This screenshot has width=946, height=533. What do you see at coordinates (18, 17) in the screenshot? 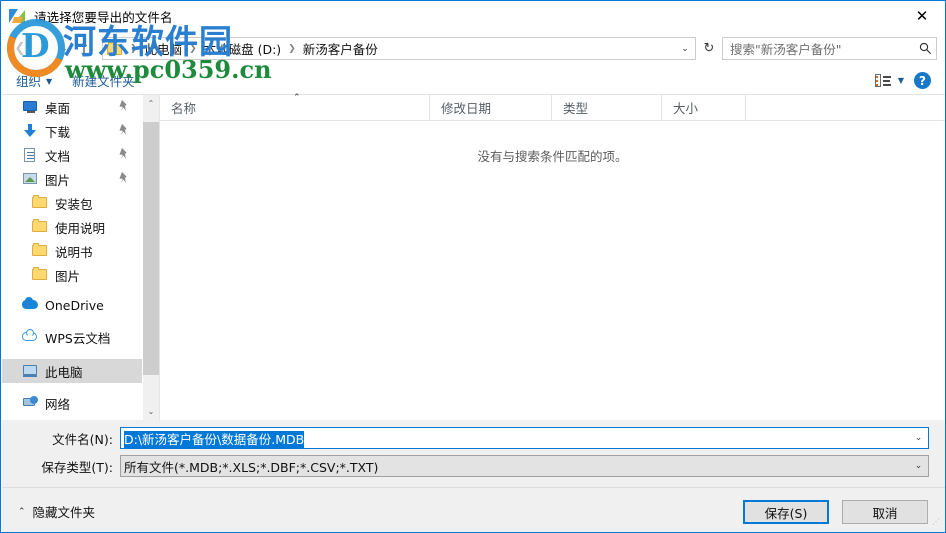
I see `app-icon` at bounding box center [18, 17].